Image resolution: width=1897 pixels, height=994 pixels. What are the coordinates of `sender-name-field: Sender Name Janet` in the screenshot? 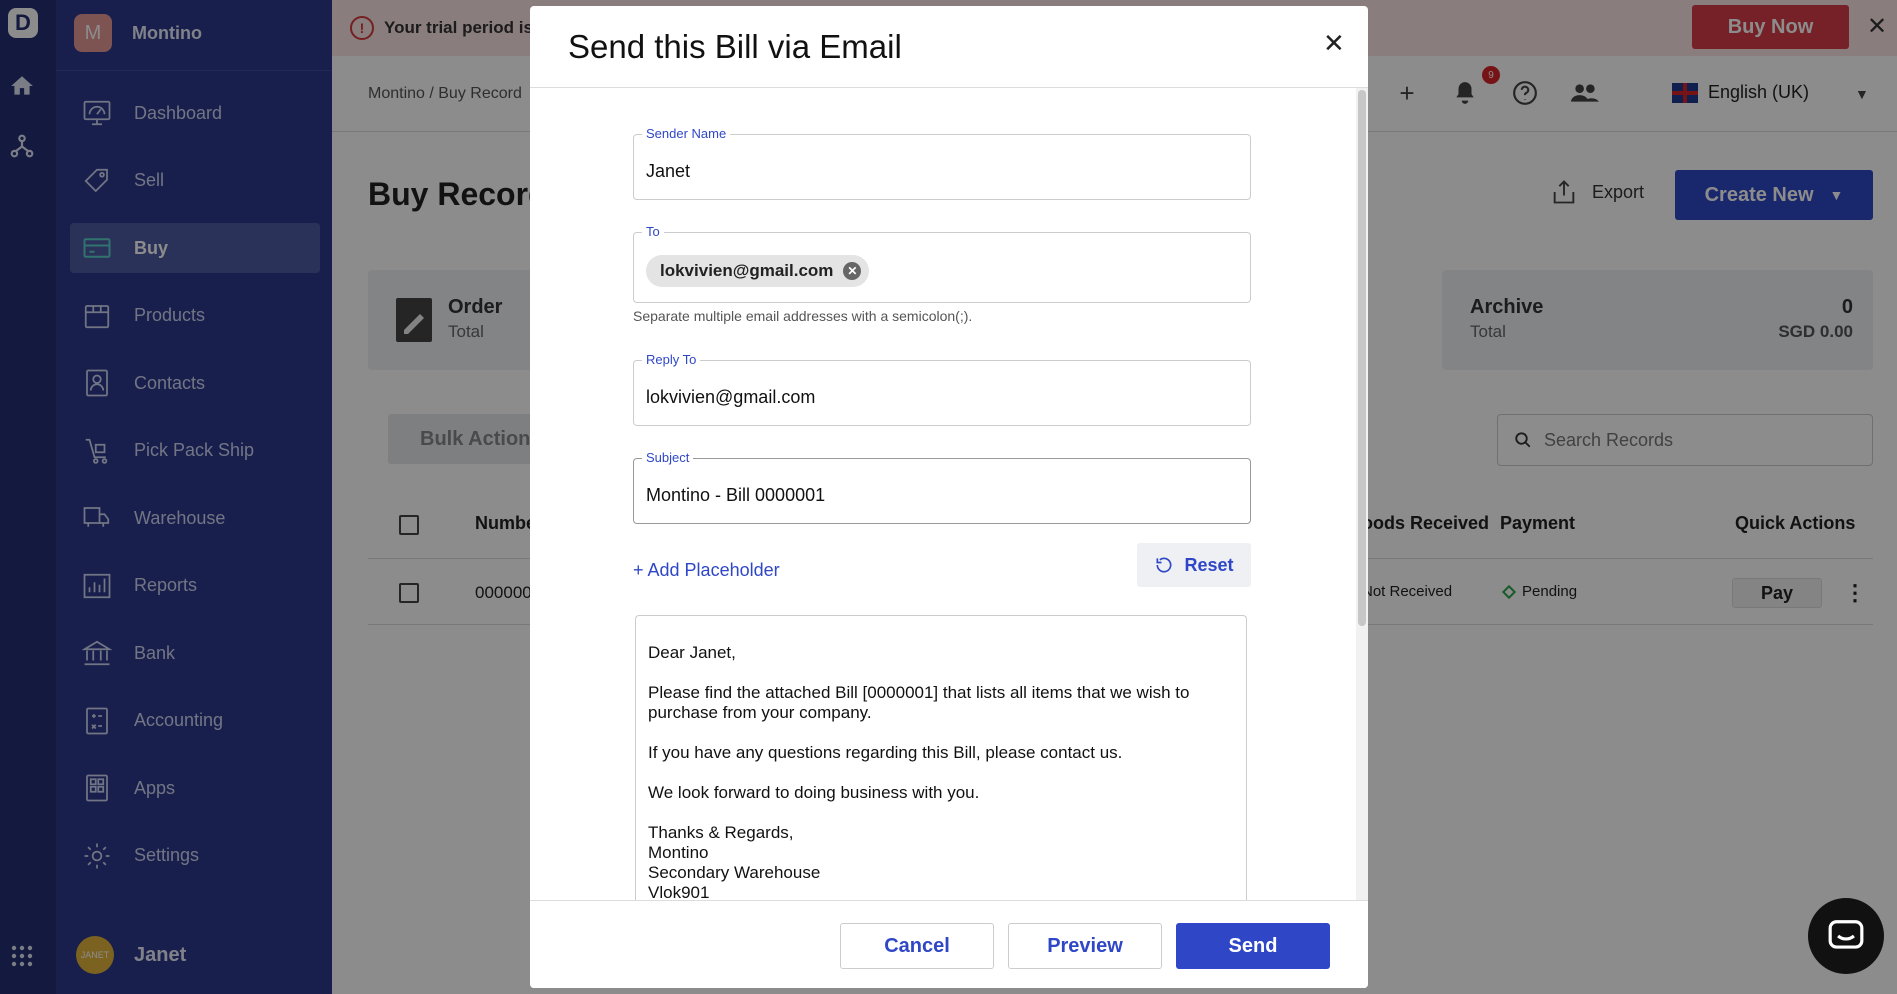 It's located at (942, 163).